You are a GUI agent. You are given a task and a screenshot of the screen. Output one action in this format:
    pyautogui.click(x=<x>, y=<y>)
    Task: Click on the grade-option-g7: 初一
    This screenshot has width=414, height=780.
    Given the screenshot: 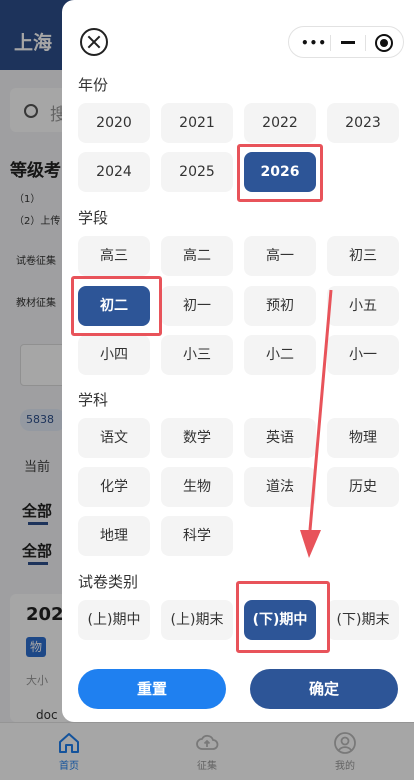 What is the action you would take?
    pyautogui.click(x=197, y=306)
    